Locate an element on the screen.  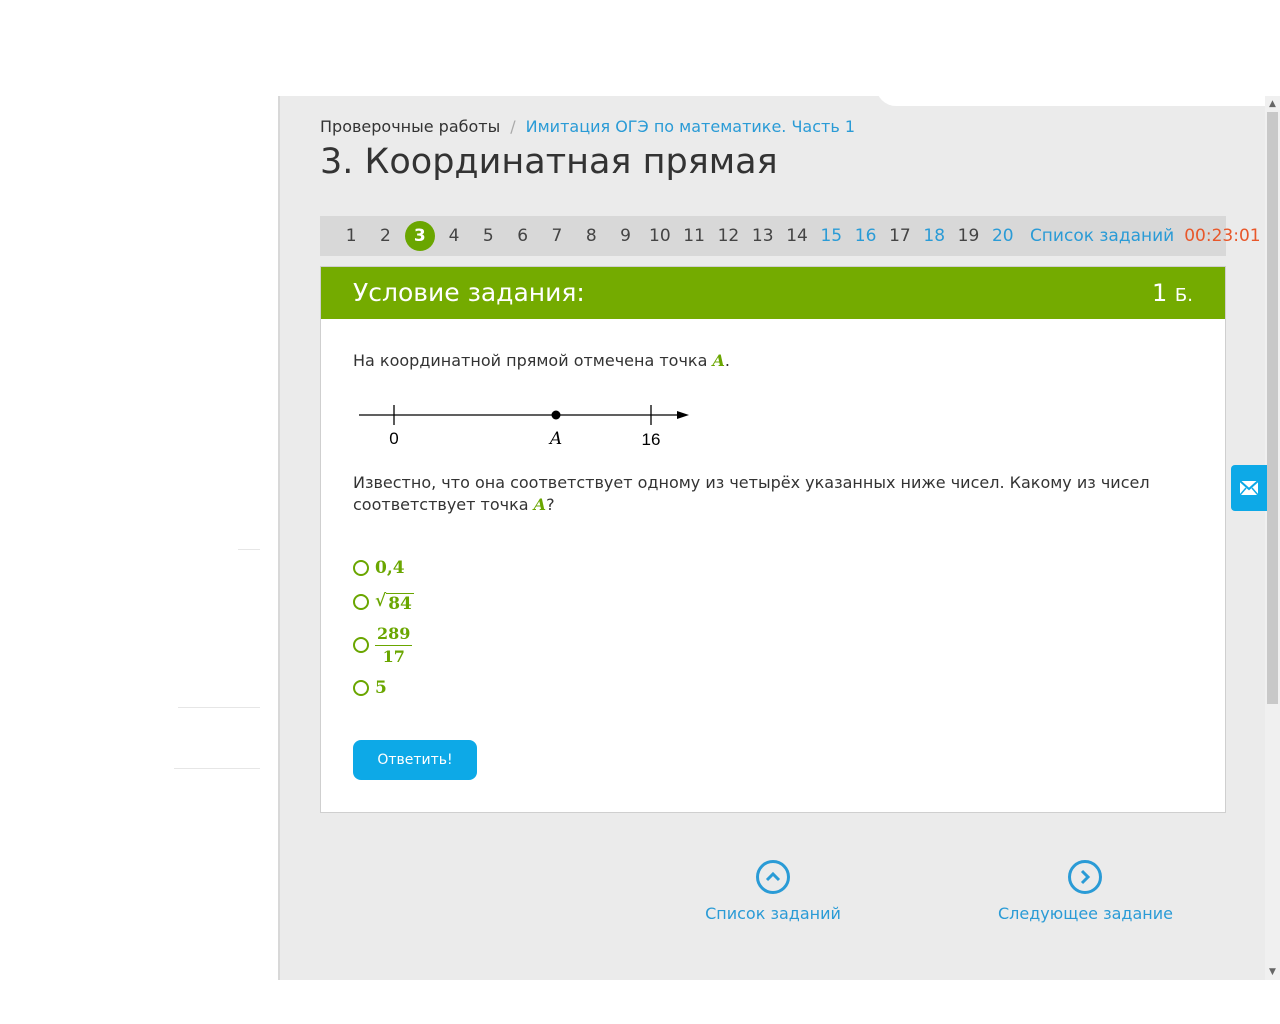
label-point-a: A is located at coordinates (555, 439).